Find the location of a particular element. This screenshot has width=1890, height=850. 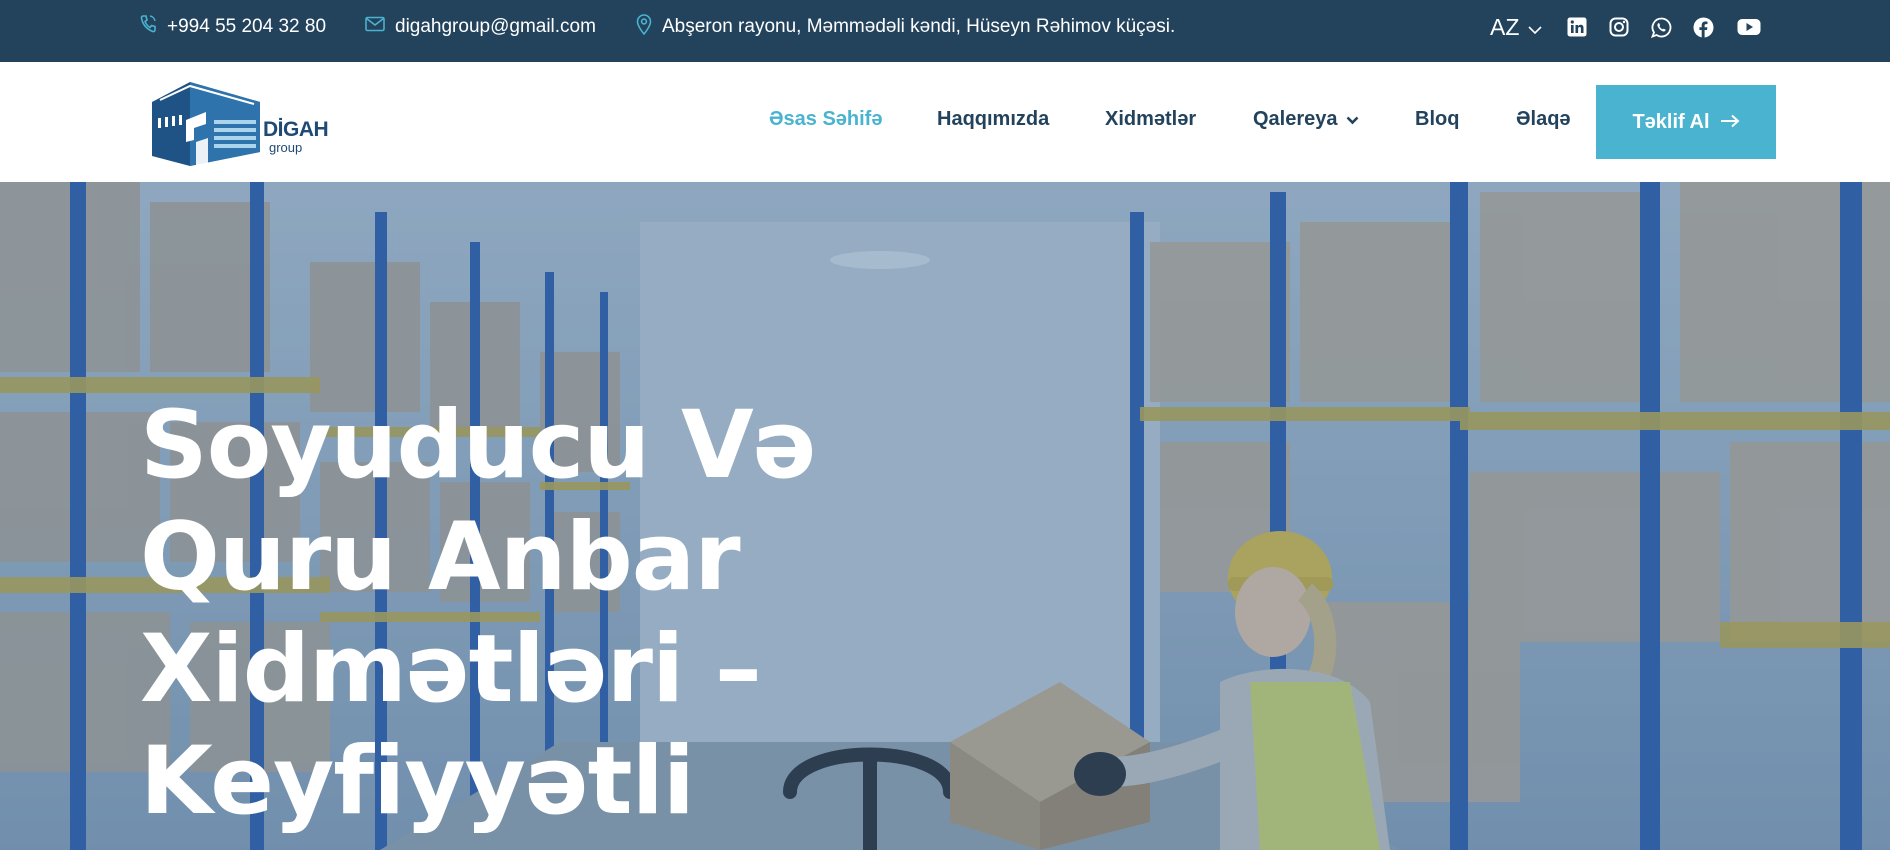

get-offer-button: Təklif Al is located at coordinates (1686, 122).